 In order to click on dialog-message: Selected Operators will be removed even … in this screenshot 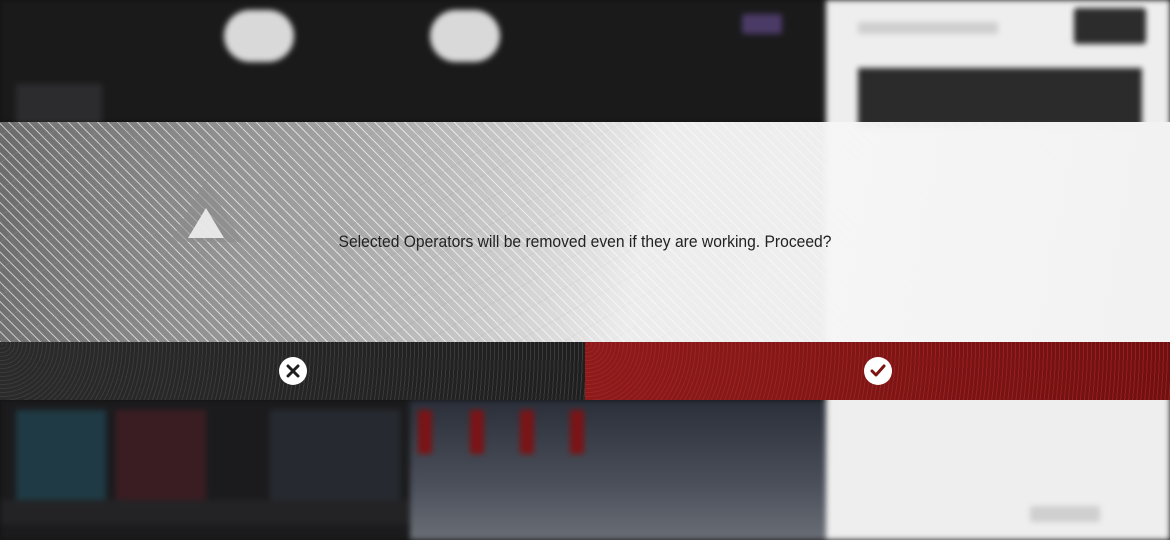, I will do `click(585, 241)`.